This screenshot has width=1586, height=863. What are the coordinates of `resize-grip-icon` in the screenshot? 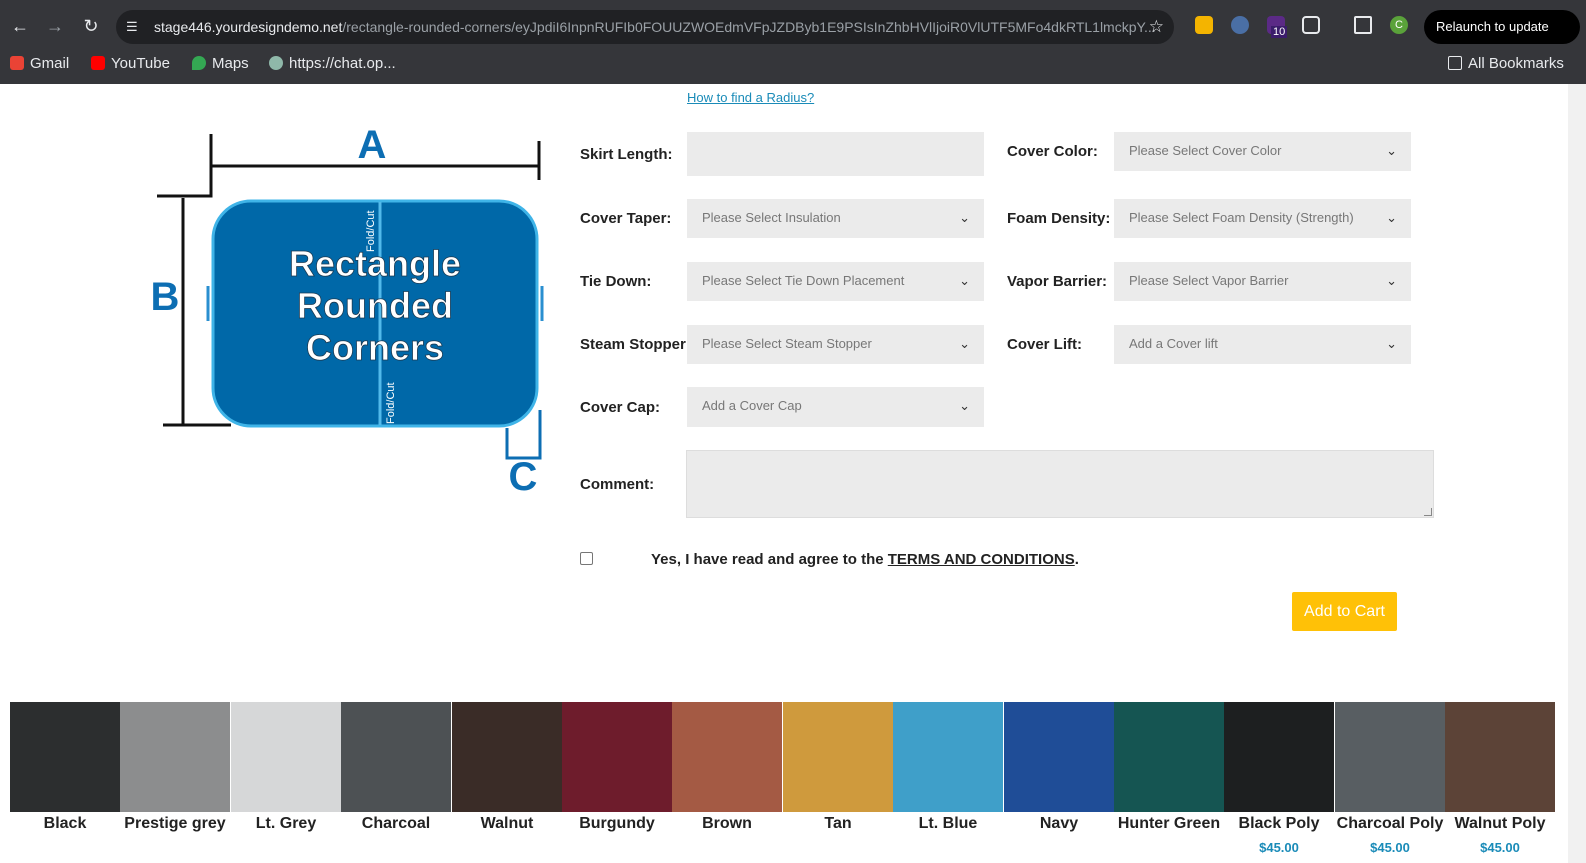 It's located at (1428, 512).